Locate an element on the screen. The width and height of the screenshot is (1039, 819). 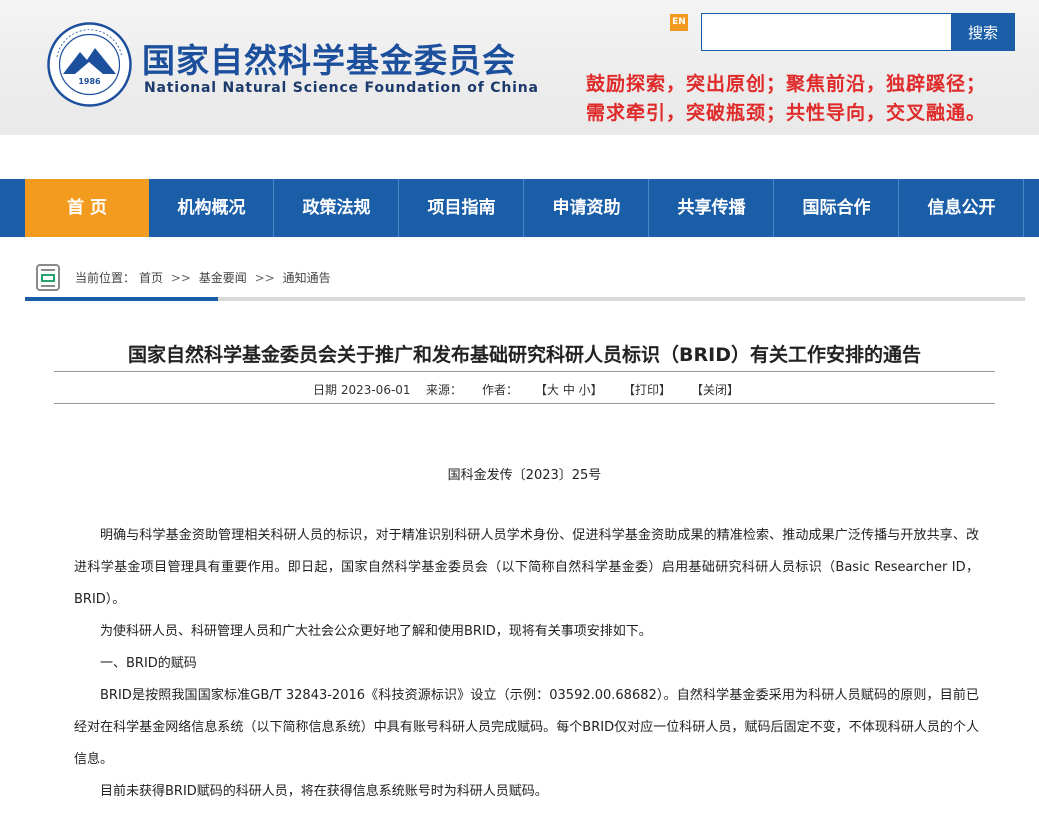
nav-item-sharing: 共享传播 is located at coordinates (712, 208).